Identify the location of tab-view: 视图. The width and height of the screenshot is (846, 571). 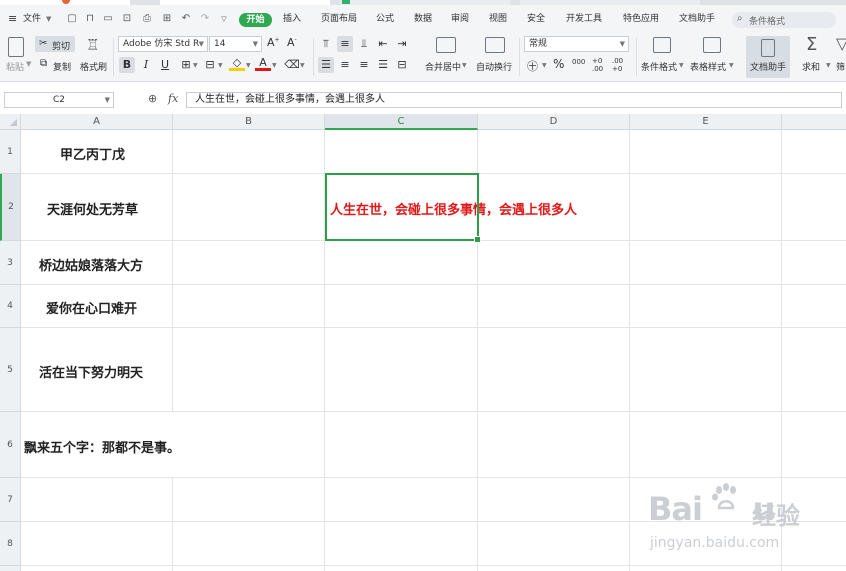
(498, 19).